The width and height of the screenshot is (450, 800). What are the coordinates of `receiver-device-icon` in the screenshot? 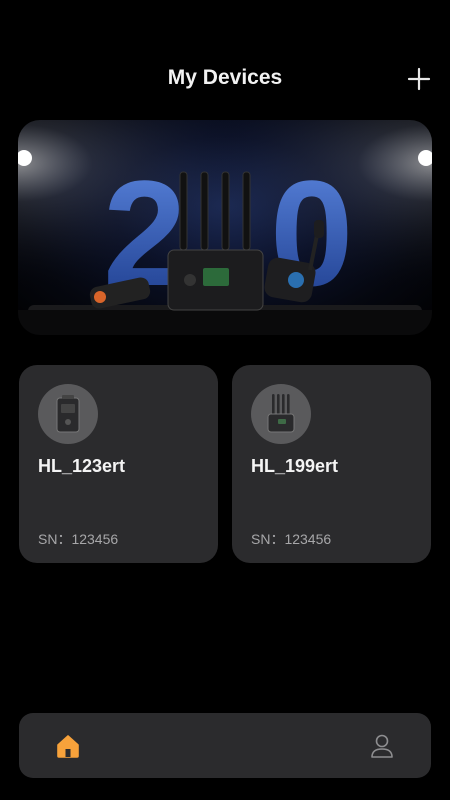 It's located at (281, 413).